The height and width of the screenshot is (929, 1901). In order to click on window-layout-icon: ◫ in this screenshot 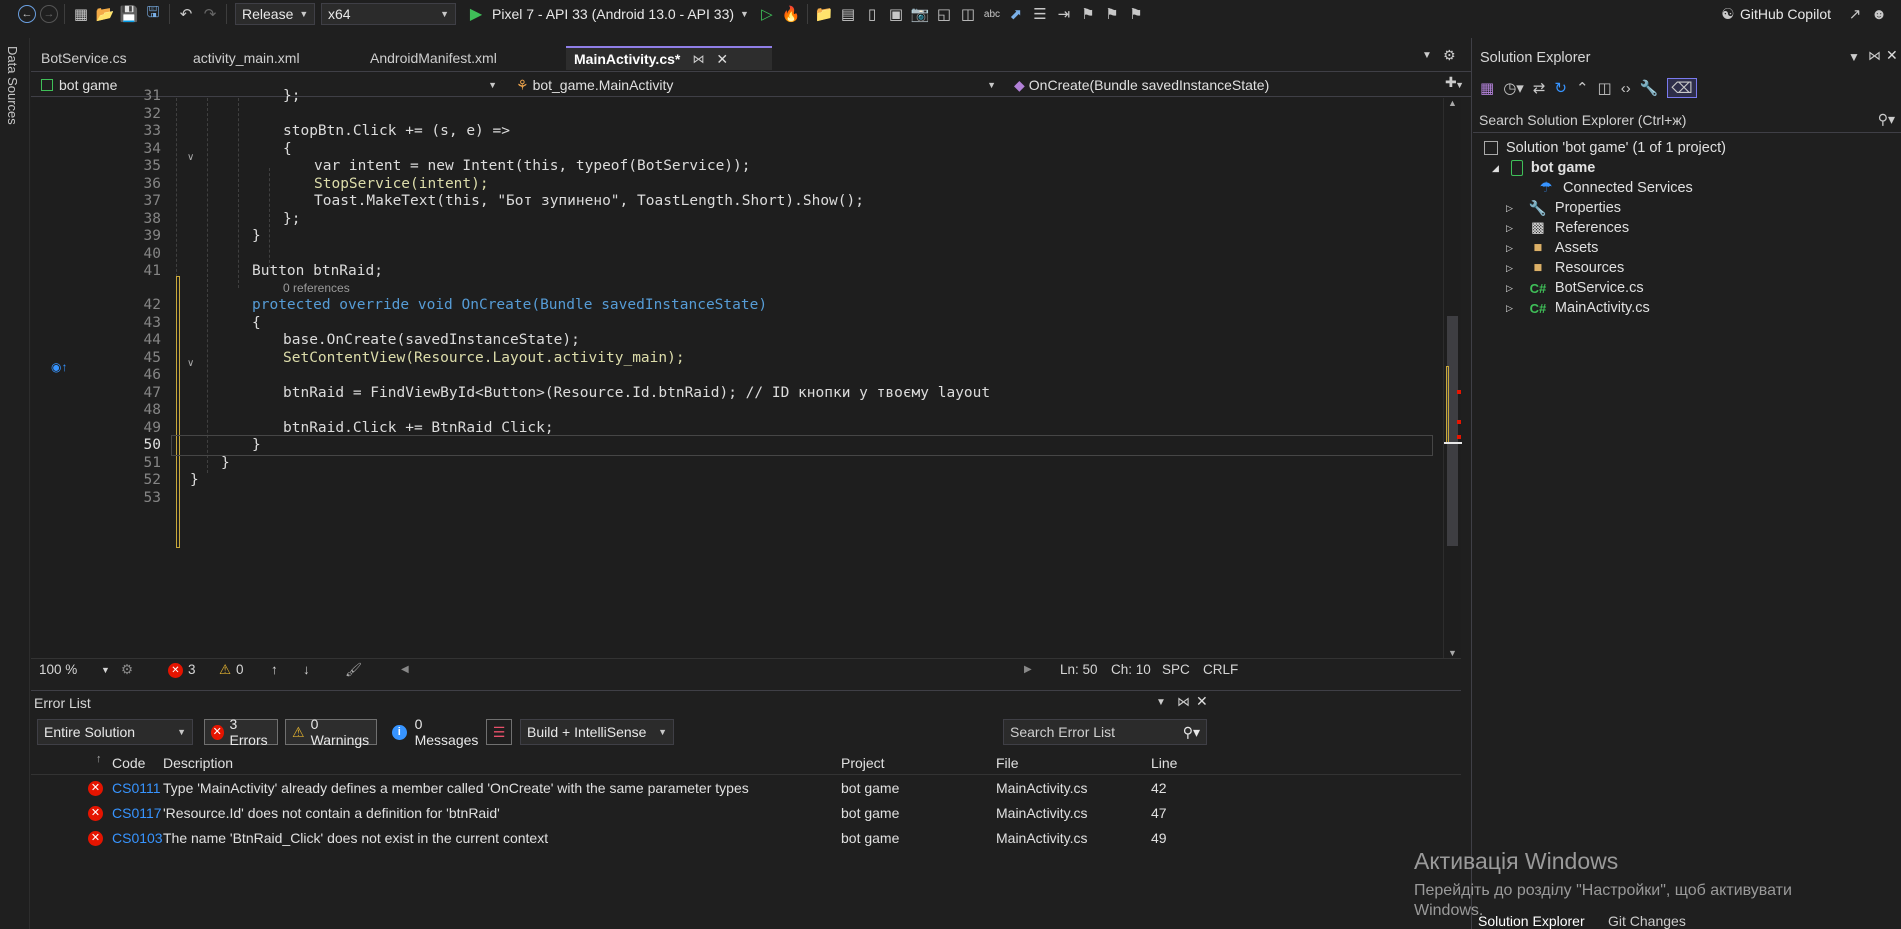, I will do `click(968, 14)`.